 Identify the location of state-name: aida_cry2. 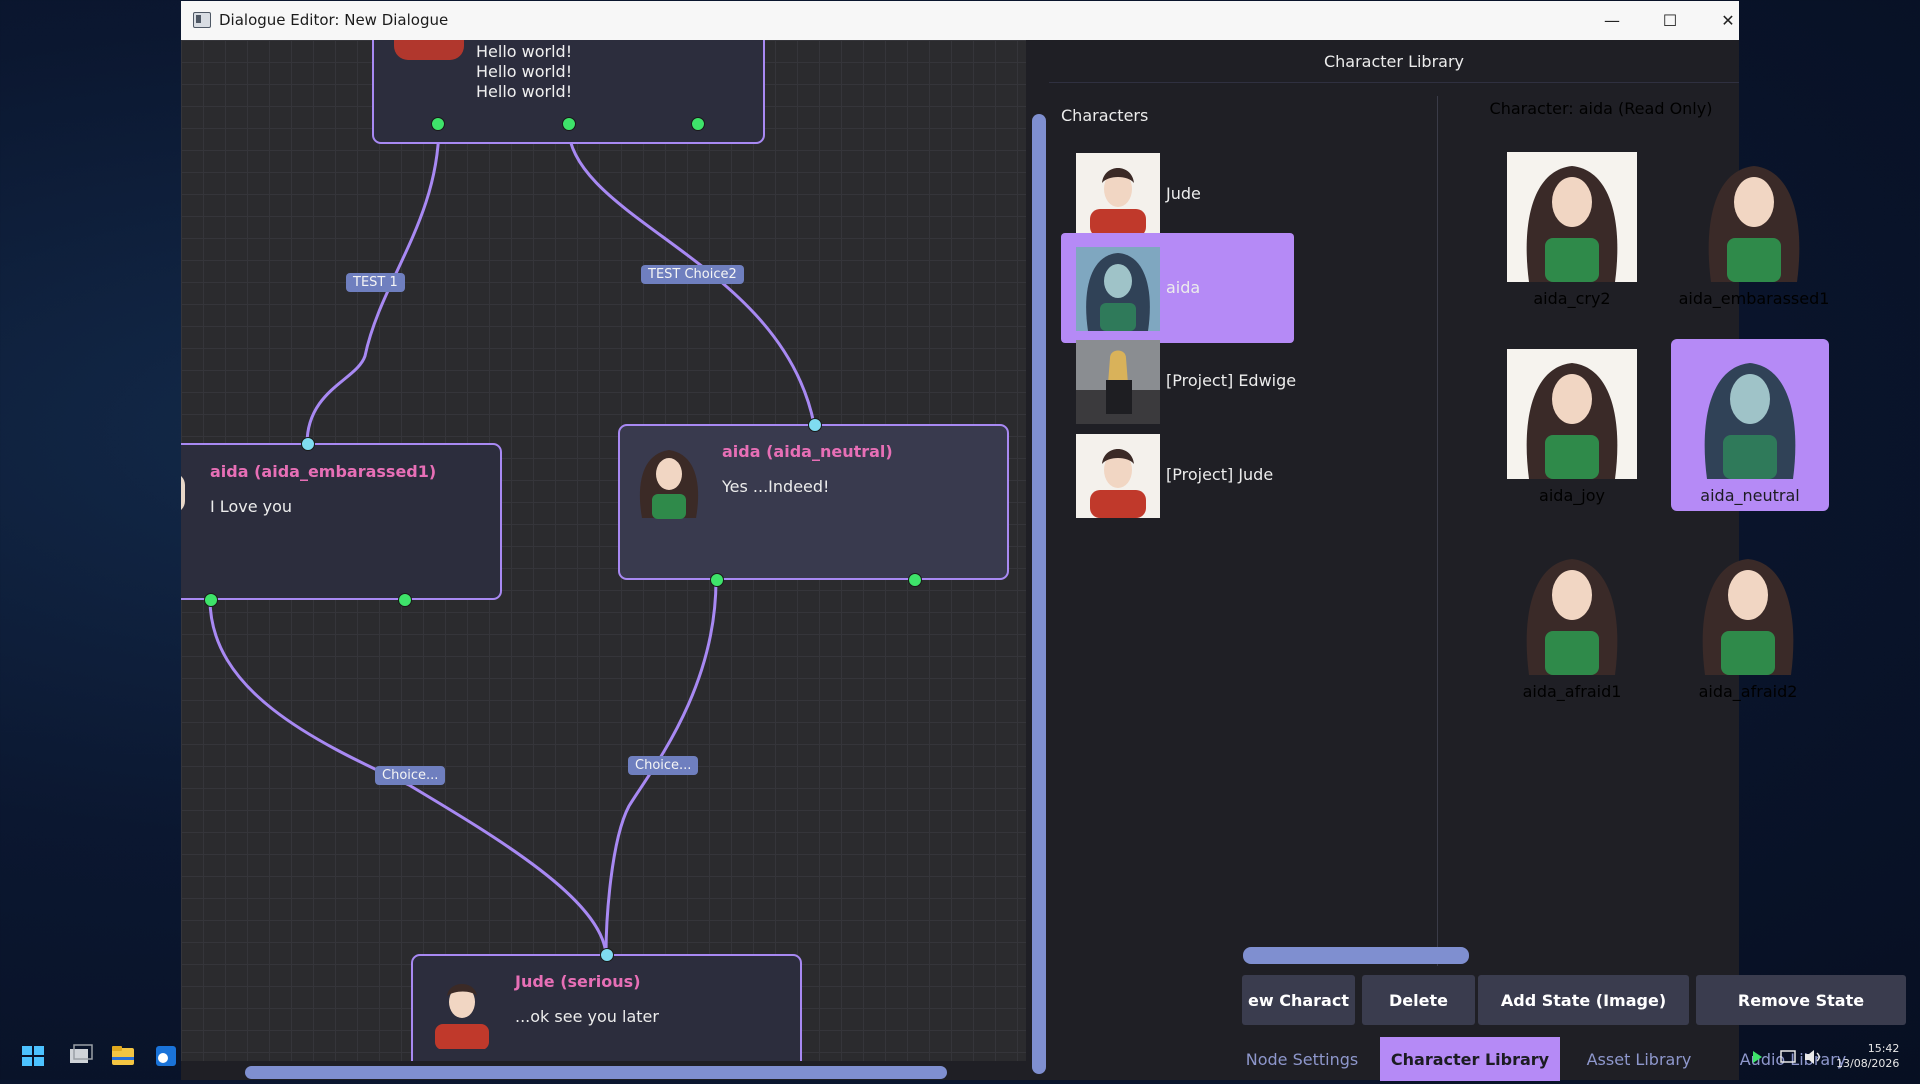
(1572, 298).